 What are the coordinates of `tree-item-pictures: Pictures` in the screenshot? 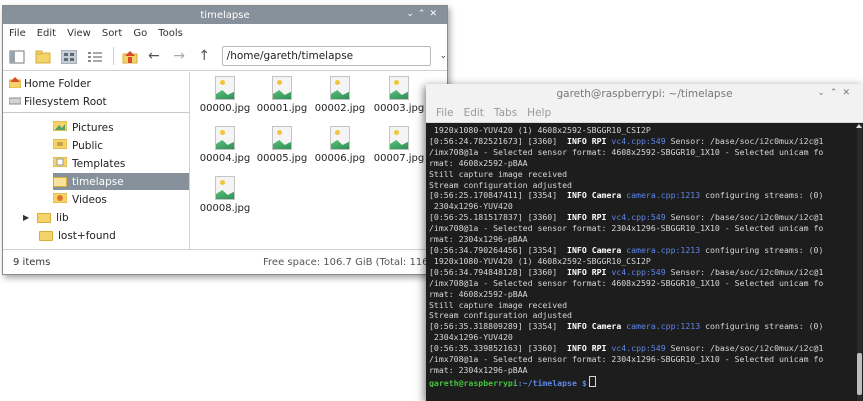 It's located at (83, 127).